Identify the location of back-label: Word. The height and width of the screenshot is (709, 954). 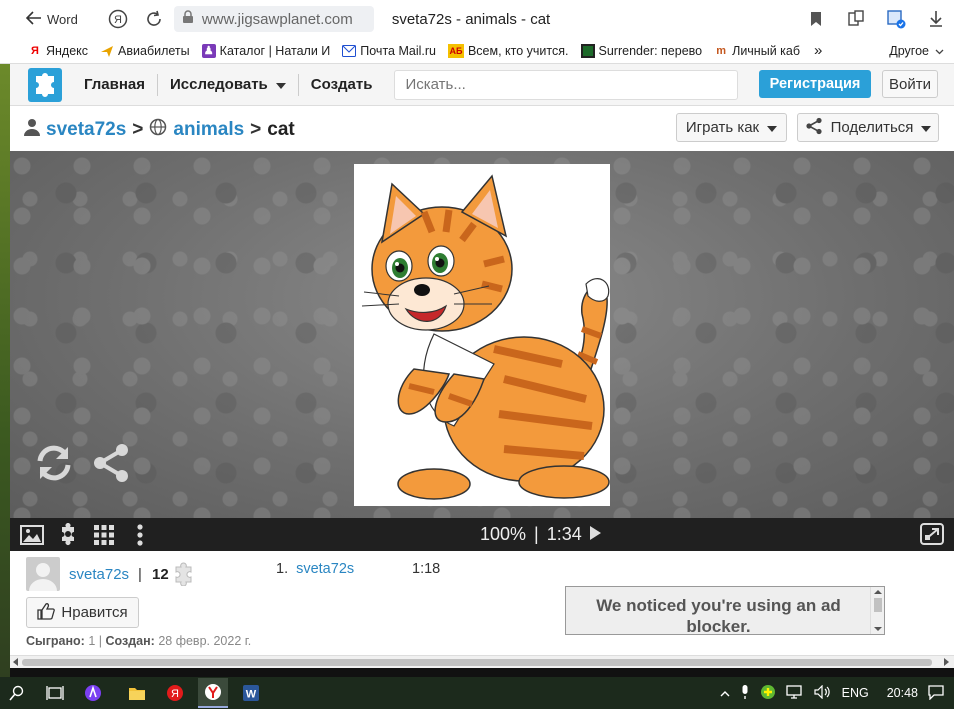
(62, 19).